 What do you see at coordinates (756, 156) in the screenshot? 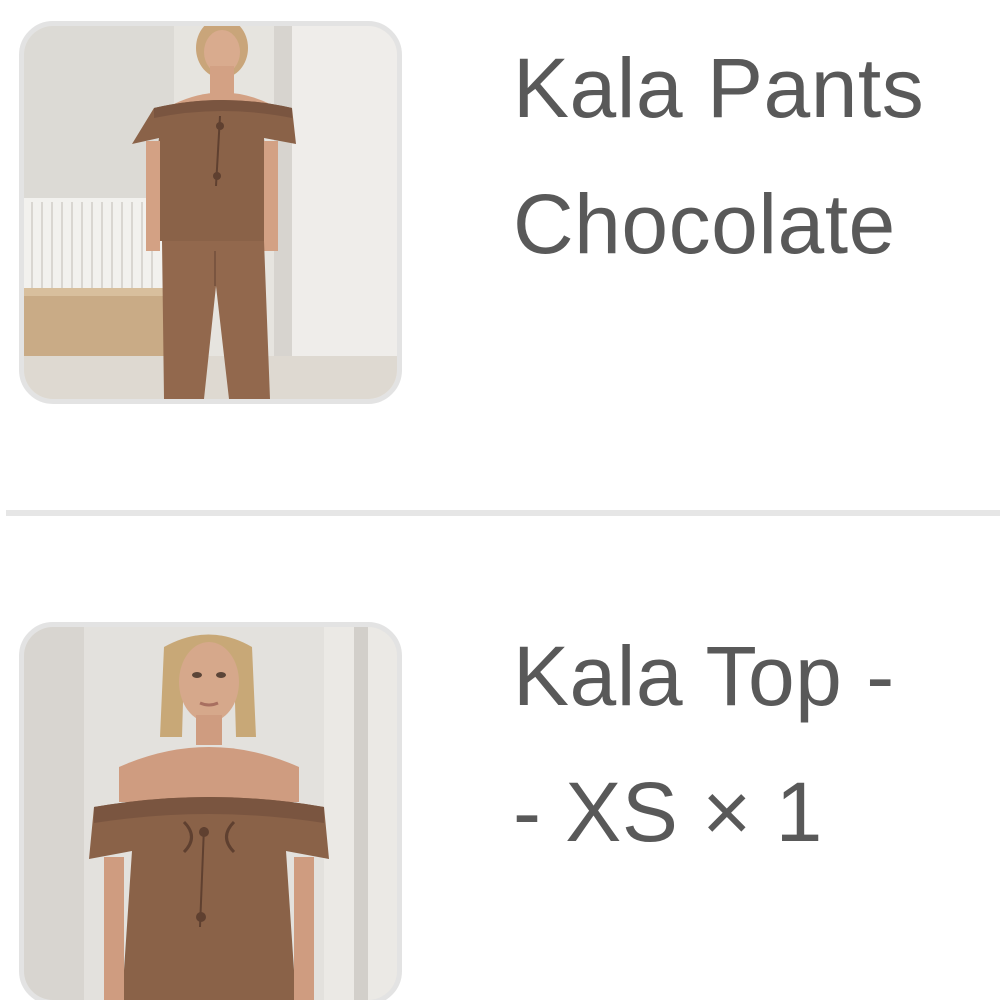
I see `product-title: Kala Pants Chocolate` at bounding box center [756, 156].